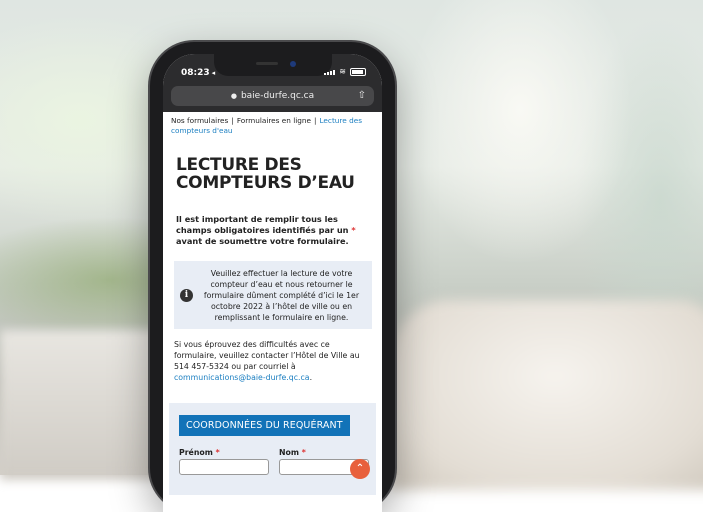  I want to click on address-bar: ● baie-durfe.qc.ca ⇧, so click(272, 96).